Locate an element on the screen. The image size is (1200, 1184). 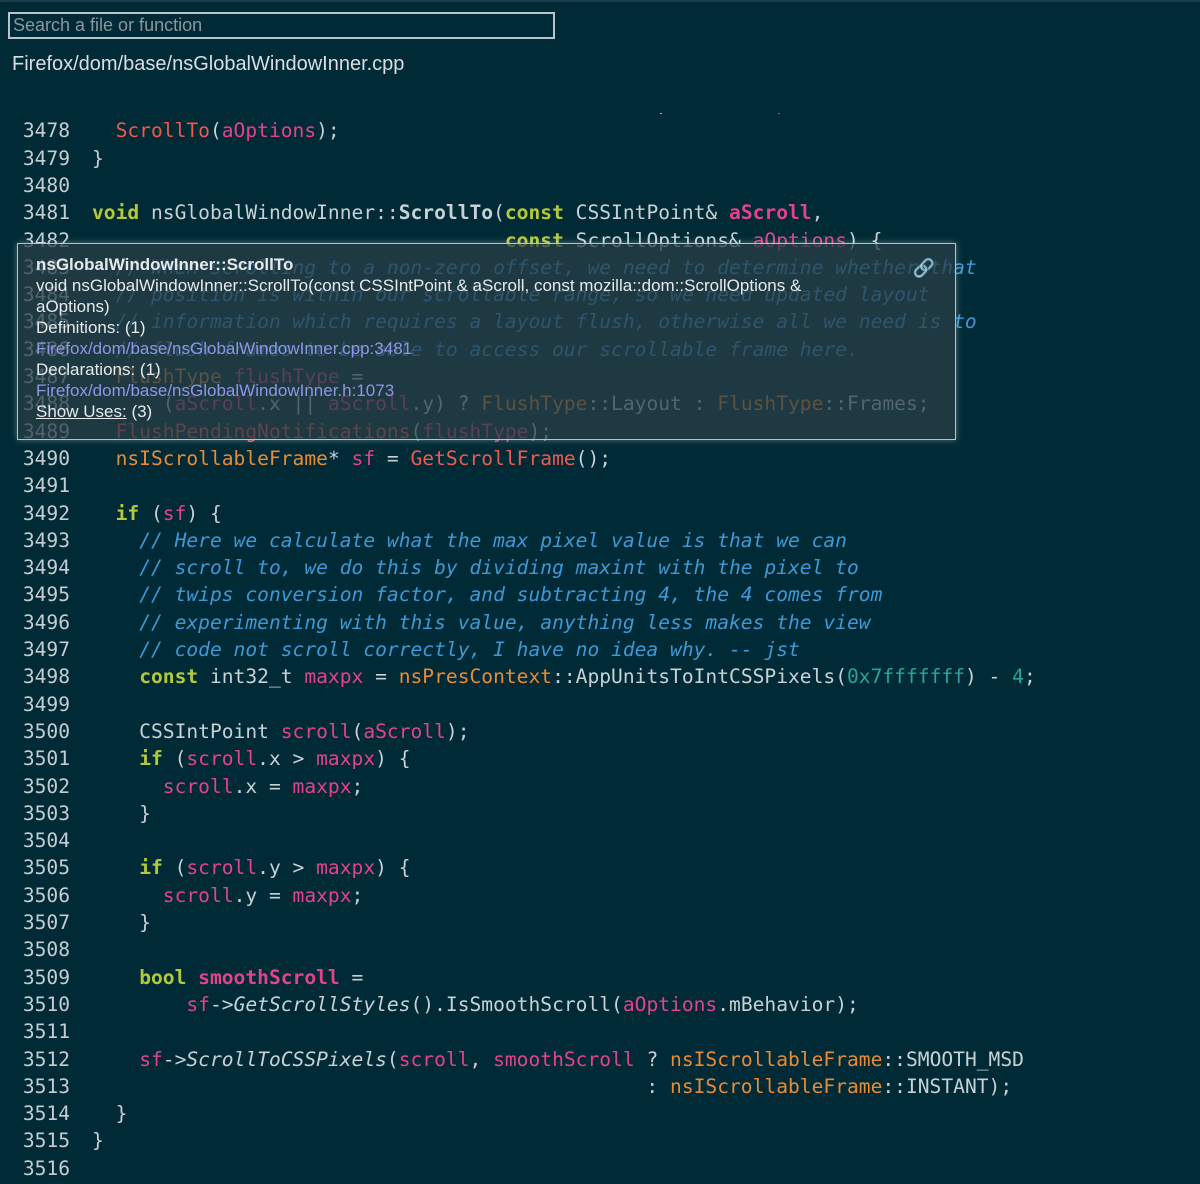
code-line: 3505 if (scroll.y > maxpx) { is located at coordinates (600, 867).